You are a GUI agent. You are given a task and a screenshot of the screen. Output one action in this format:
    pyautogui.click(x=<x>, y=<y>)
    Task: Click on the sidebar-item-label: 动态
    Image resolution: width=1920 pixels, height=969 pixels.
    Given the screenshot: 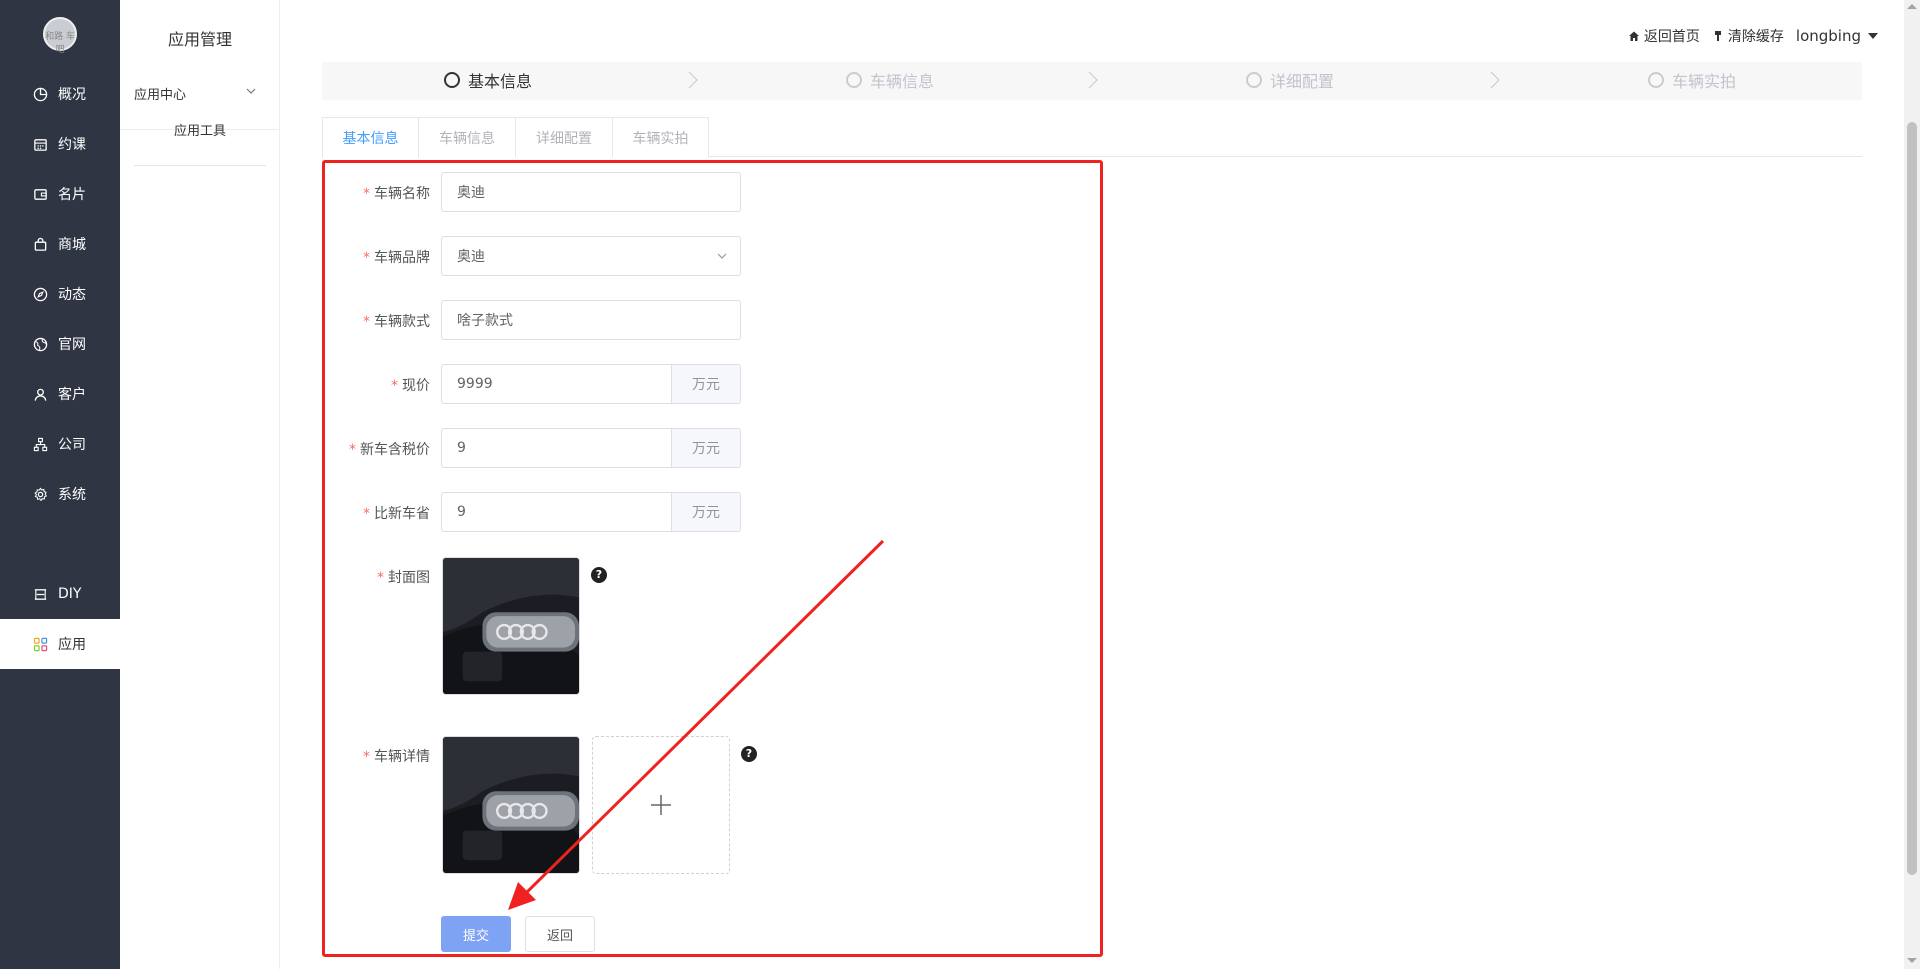 What is the action you would take?
    pyautogui.click(x=72, y=295)
    